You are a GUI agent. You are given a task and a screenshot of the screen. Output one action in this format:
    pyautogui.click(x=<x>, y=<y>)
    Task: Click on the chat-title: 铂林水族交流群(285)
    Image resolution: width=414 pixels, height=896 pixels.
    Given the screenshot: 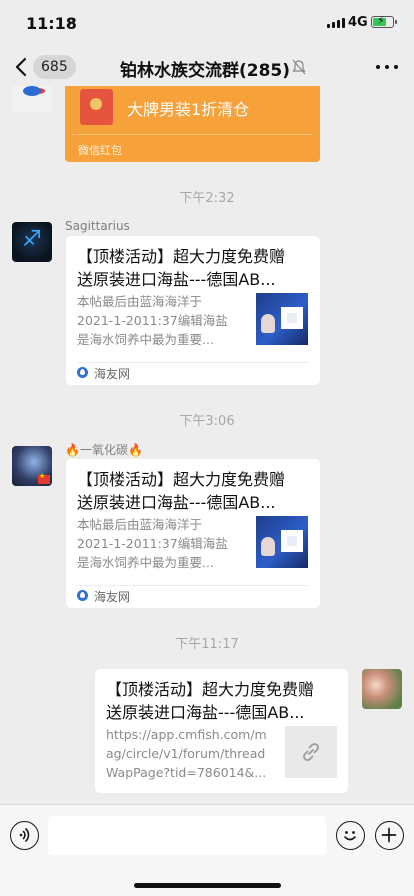 What is the action you would take?
    pyautogui.click(x=205, y=71)
    